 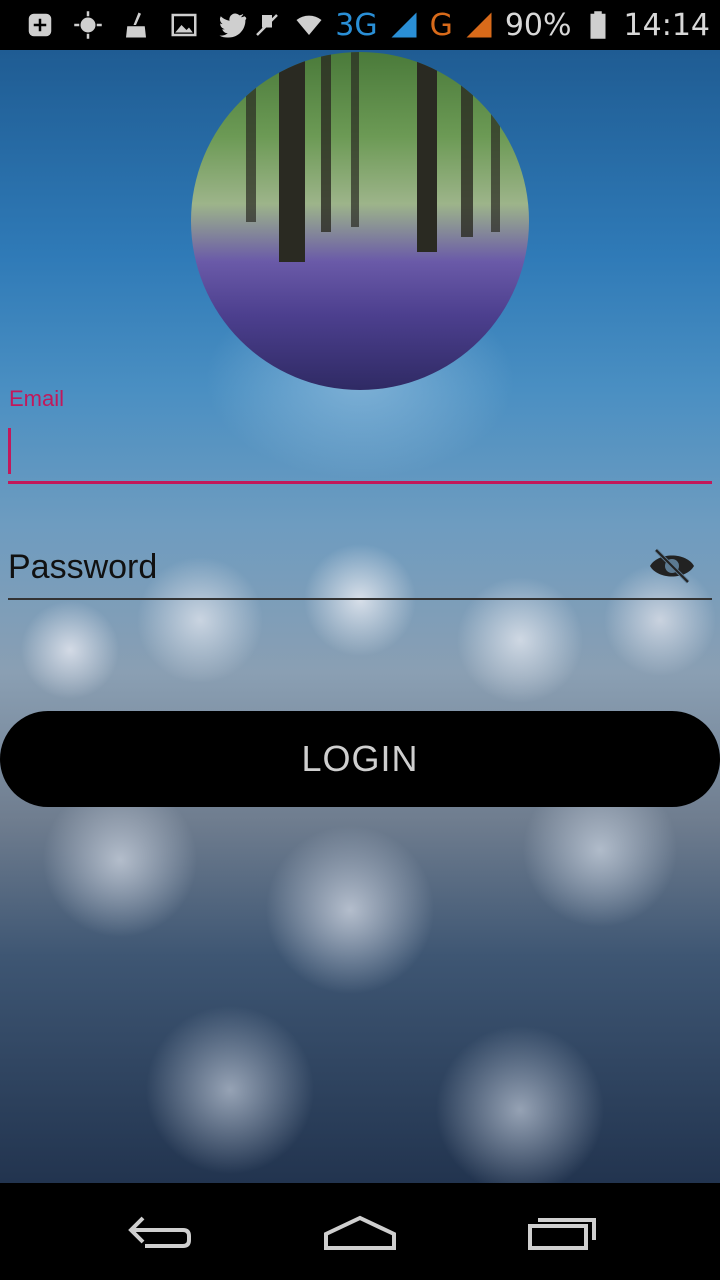 I want to click on signal-roaming-icon, so click(x=479, y=25).